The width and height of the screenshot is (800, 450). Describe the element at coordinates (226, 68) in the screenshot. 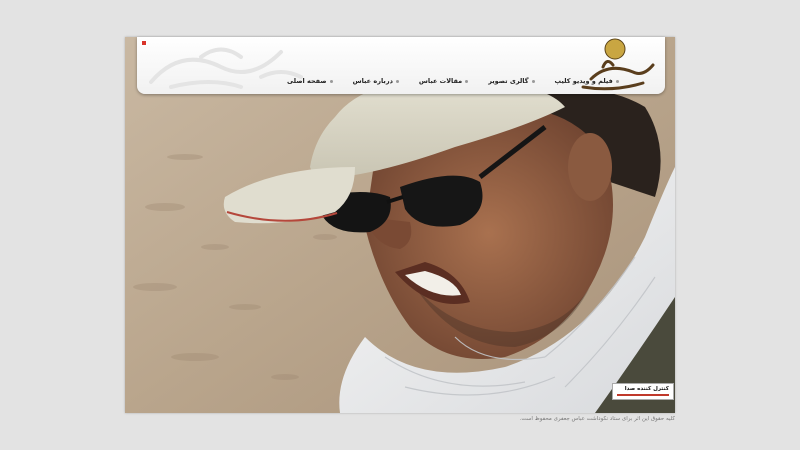

I see `calligraphy-watermark-icon` at that location.